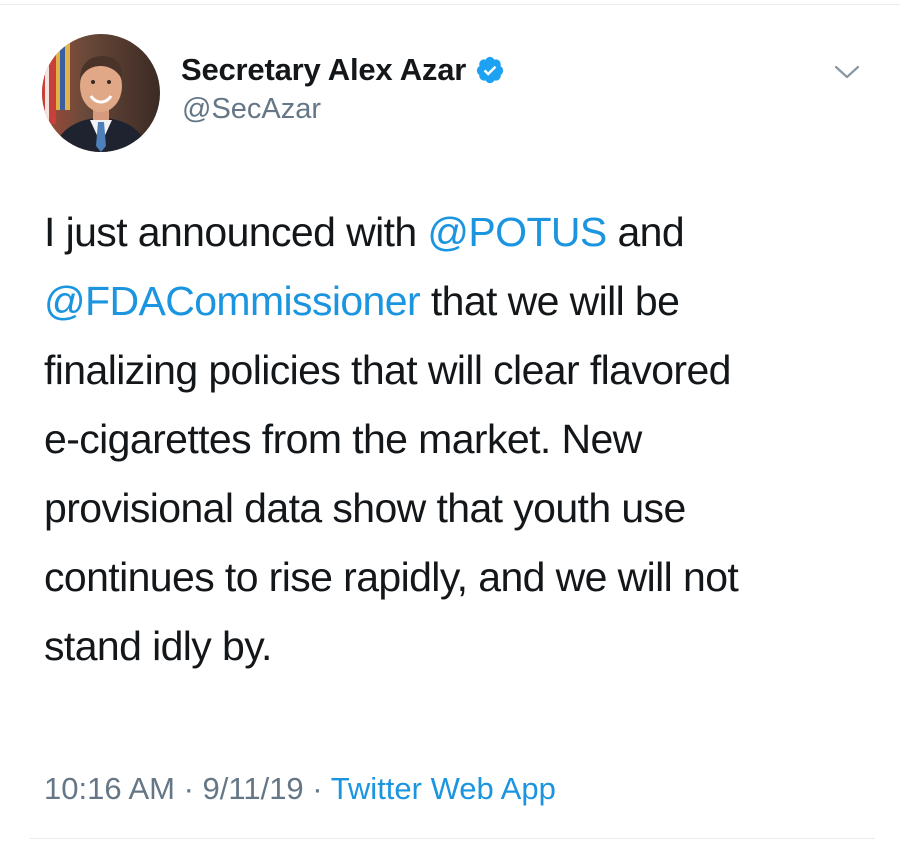 The width and height of the screenshot is (900, 849). I want to click on verified-badge-icon, so click(490, 70).